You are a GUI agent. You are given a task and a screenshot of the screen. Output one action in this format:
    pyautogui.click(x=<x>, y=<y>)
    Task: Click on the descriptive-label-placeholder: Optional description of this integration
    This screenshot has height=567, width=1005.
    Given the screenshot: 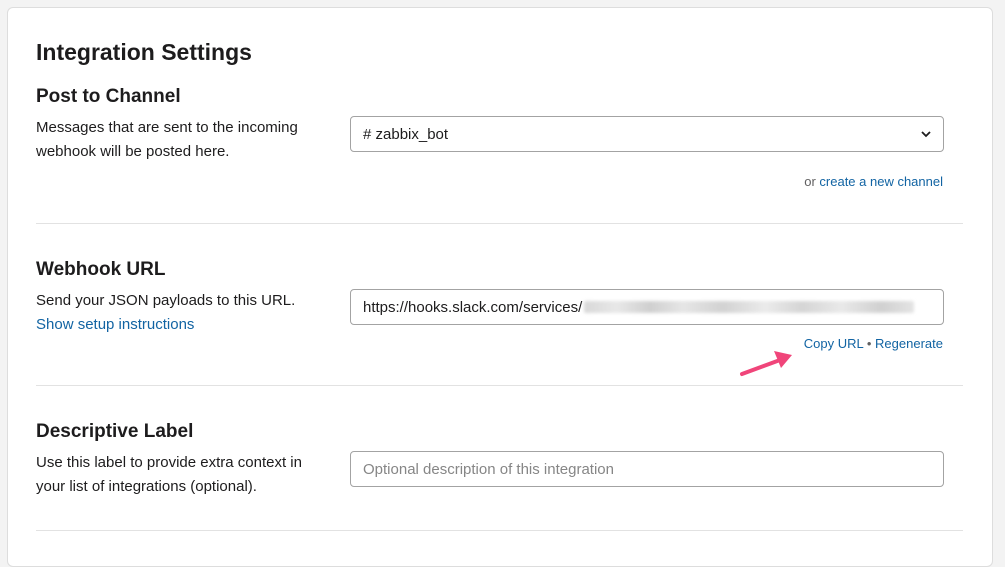 What is the action you would take?
    pyautogui.click(x=488, y=469)
    